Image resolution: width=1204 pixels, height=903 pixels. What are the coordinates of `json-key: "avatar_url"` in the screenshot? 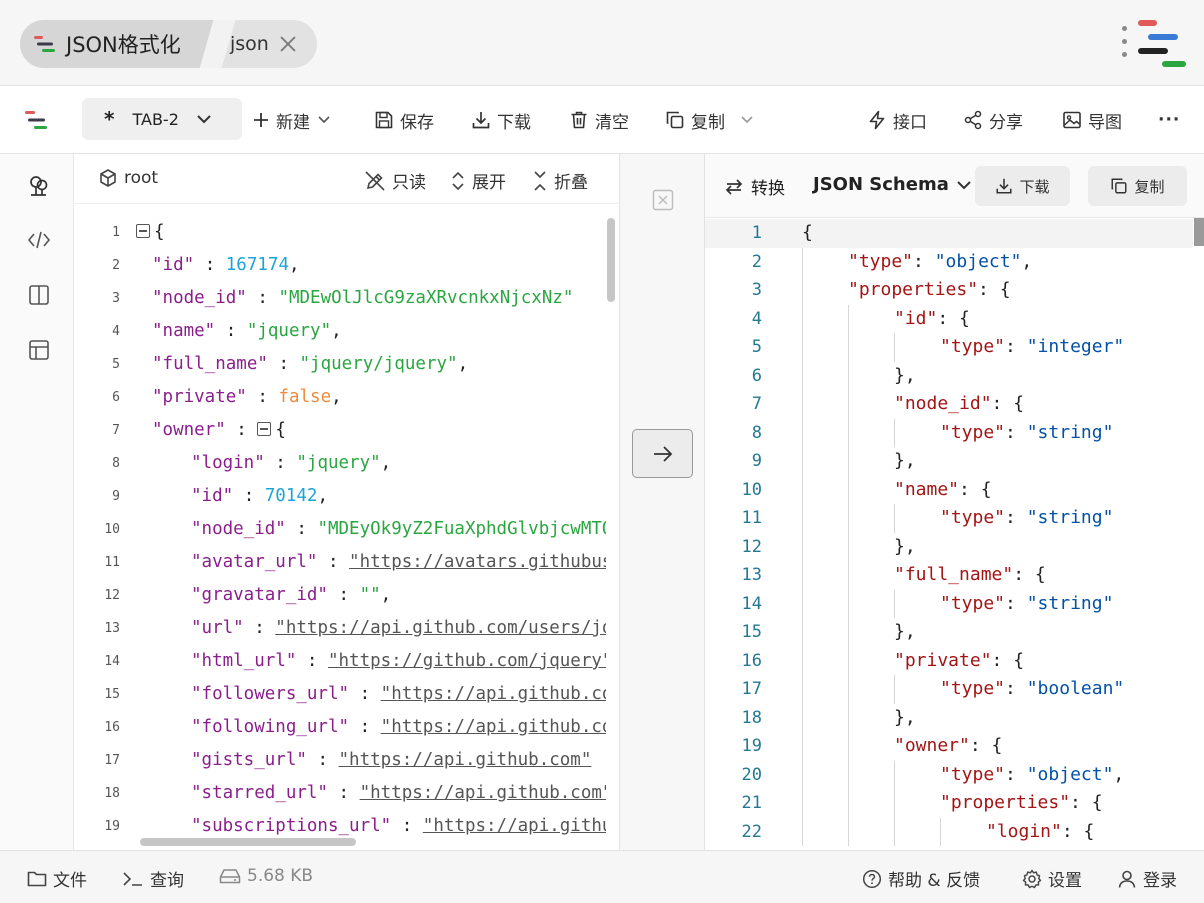 It's located at (254, 562).